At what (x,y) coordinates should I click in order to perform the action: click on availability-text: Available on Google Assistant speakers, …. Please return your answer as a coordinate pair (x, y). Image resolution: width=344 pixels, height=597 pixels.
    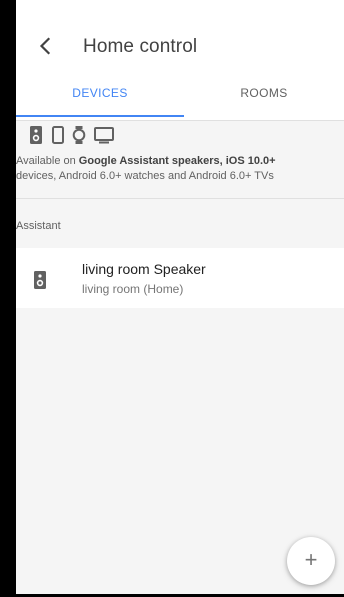
    Looking at the image, I should click on (180, 169).